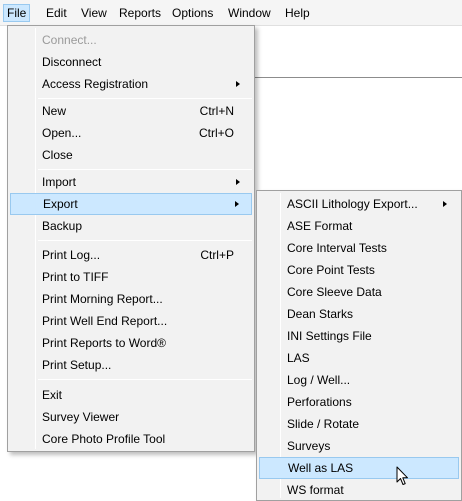 This screenshot has width=462, height=501. I want to click on menu-item-well-as-las: Well as LAS, so click(359, 468).